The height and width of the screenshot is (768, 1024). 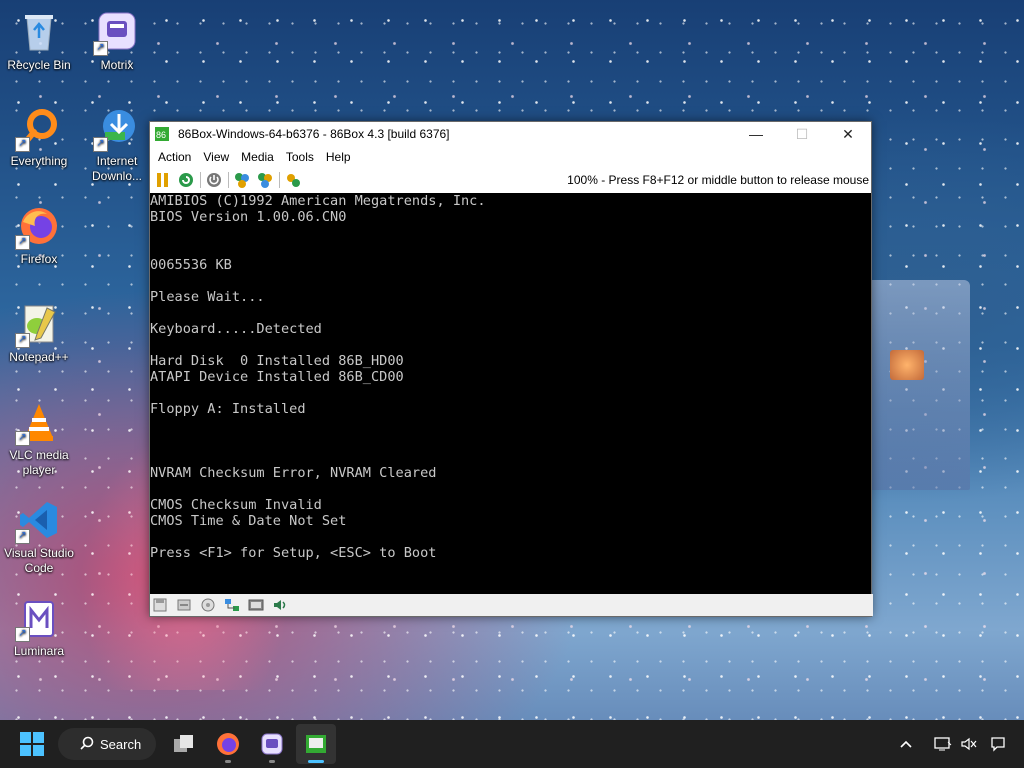 What do you see at coordinates (38, 423) in the screenshot?
I see `vlc-icon: ↗` at bounding box center [38, 423].